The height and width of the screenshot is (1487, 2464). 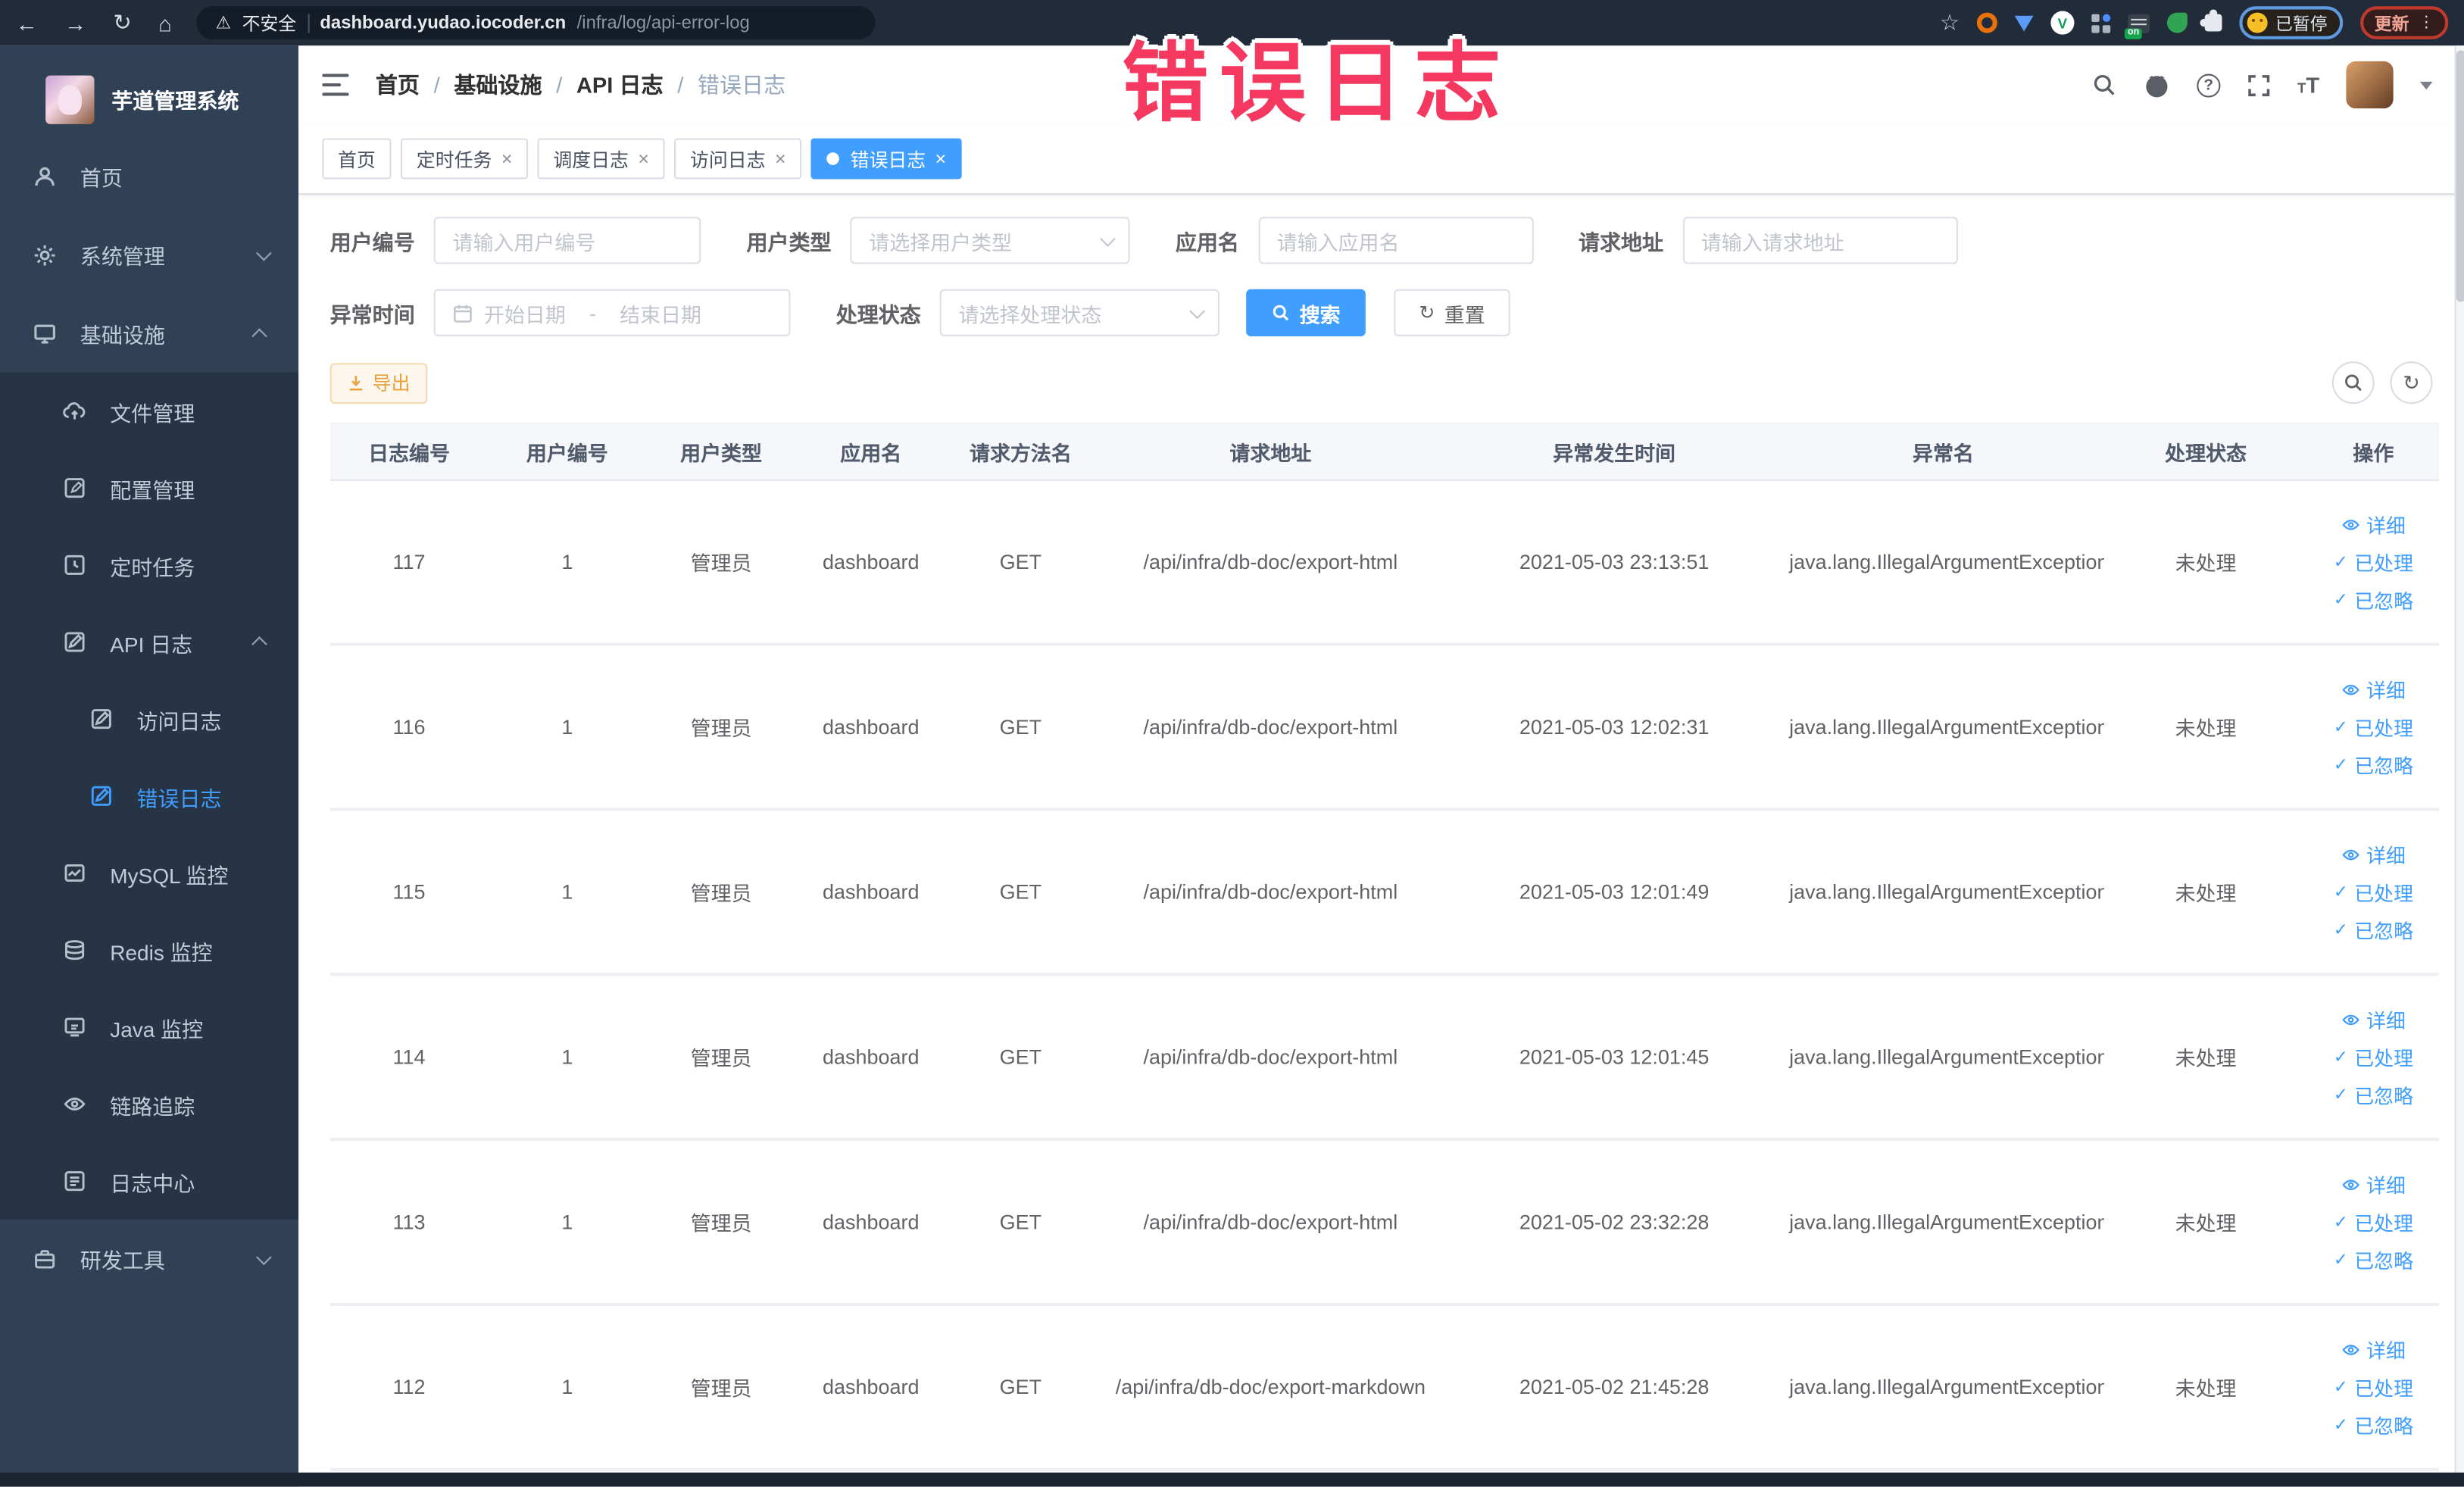 What do you see at coordinates (1950, 22) in the screenshot?
I see `bookmark-star-icon: ☆` at bounding box center [1950, 22].